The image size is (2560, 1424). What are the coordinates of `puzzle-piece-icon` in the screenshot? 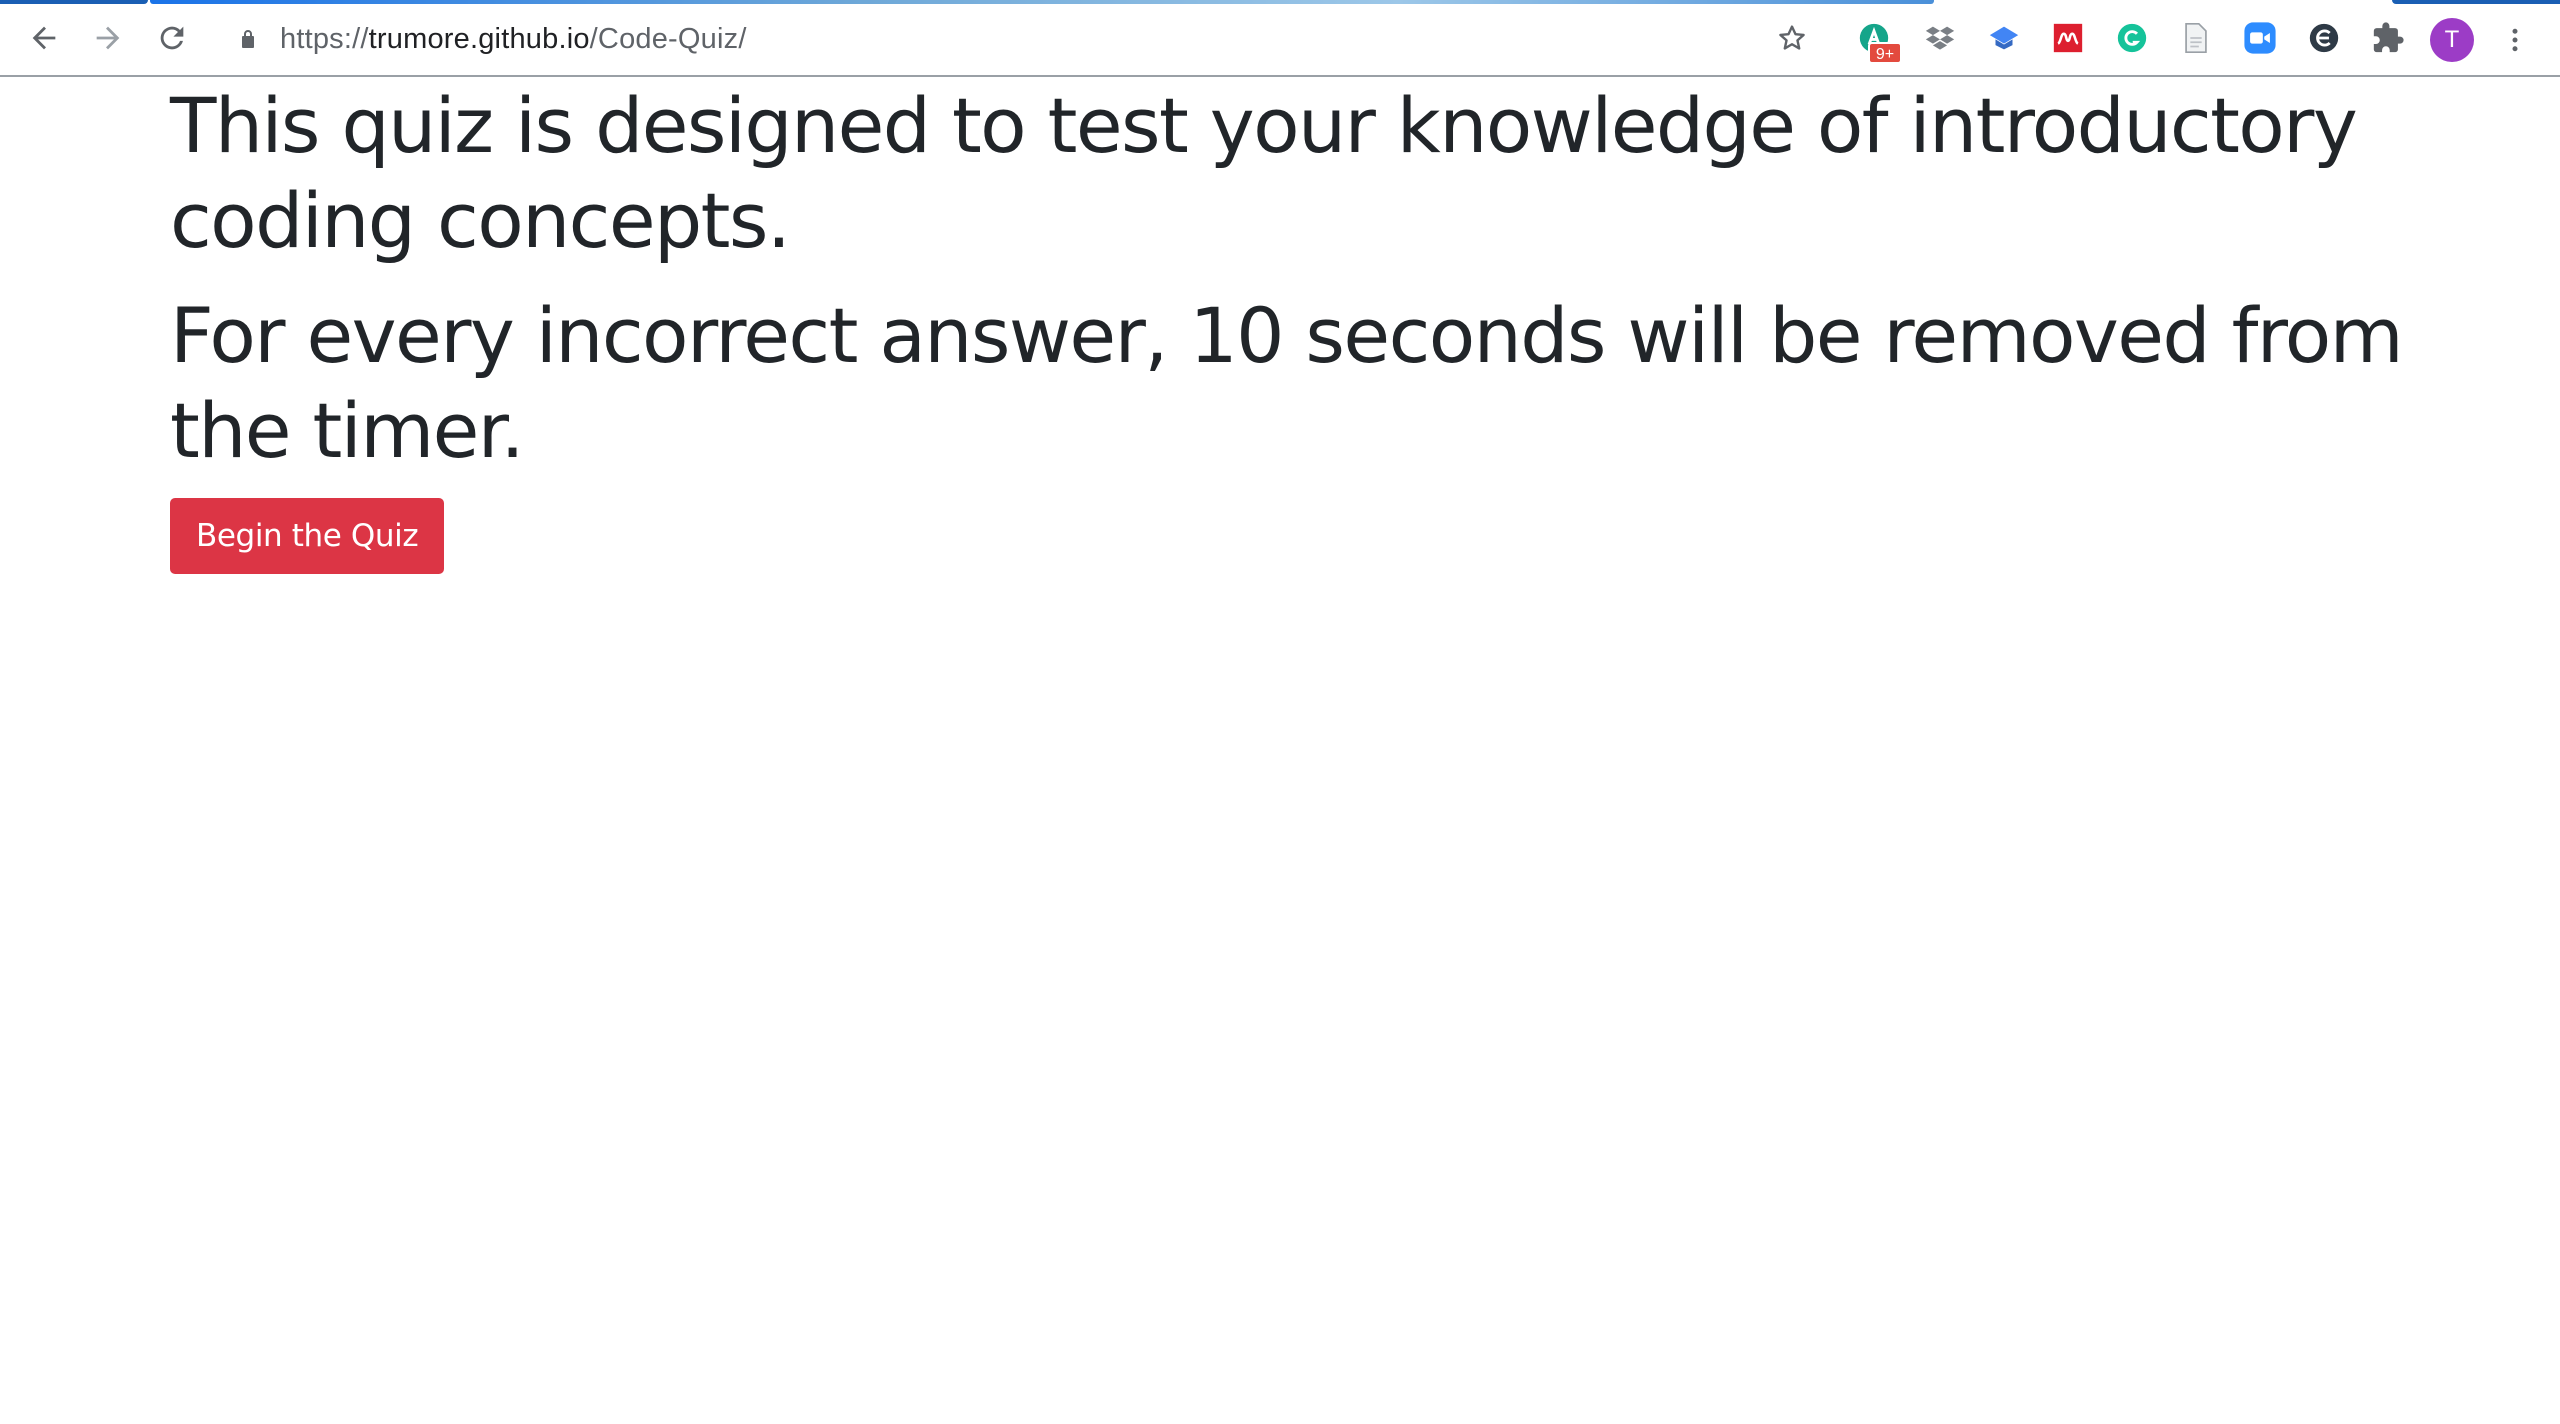 It's located at (2388, 37).